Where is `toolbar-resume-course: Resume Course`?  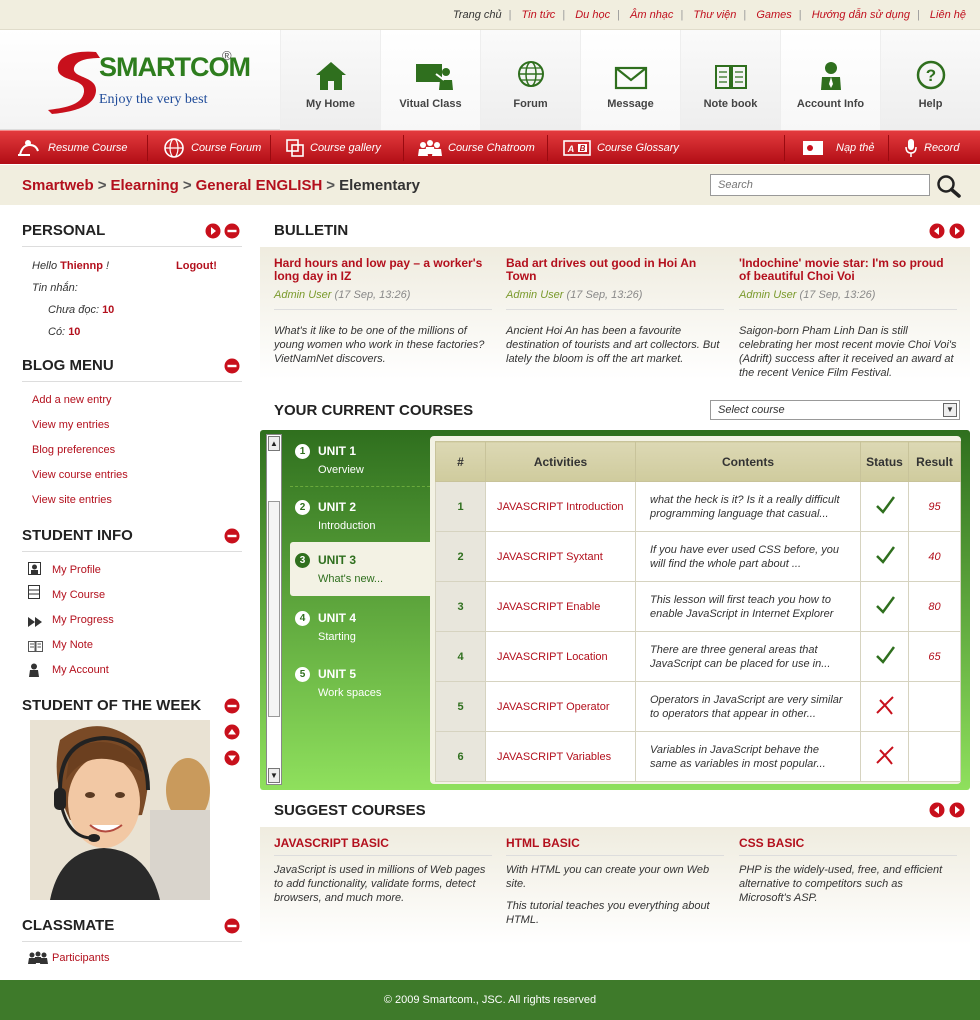 toolbar-resume-course: Resume Course is located at coordinates (72, 147).